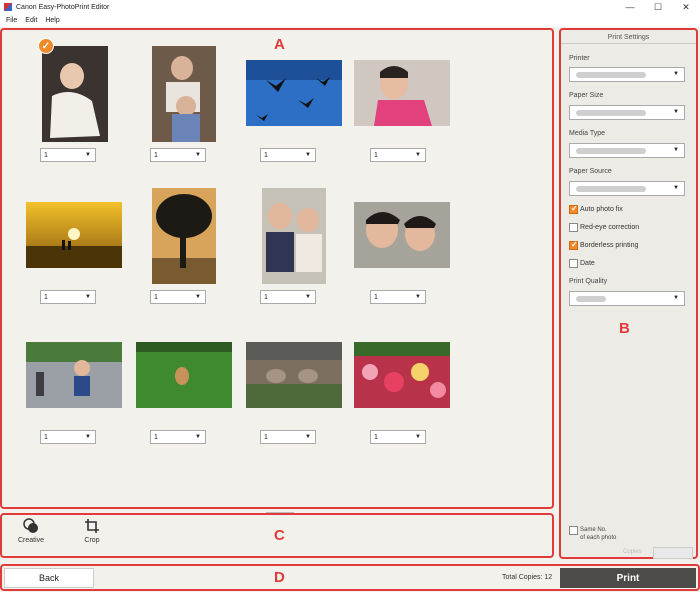  I want to click on back-button: Back, so click(49, 578).